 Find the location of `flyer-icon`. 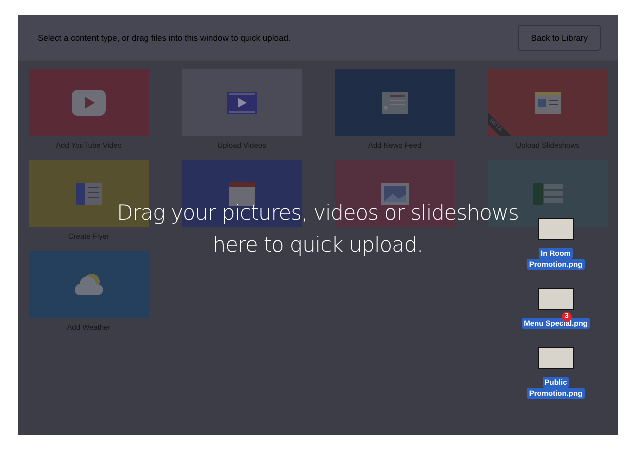

flyer-icon is located at coordinates (89, 193).